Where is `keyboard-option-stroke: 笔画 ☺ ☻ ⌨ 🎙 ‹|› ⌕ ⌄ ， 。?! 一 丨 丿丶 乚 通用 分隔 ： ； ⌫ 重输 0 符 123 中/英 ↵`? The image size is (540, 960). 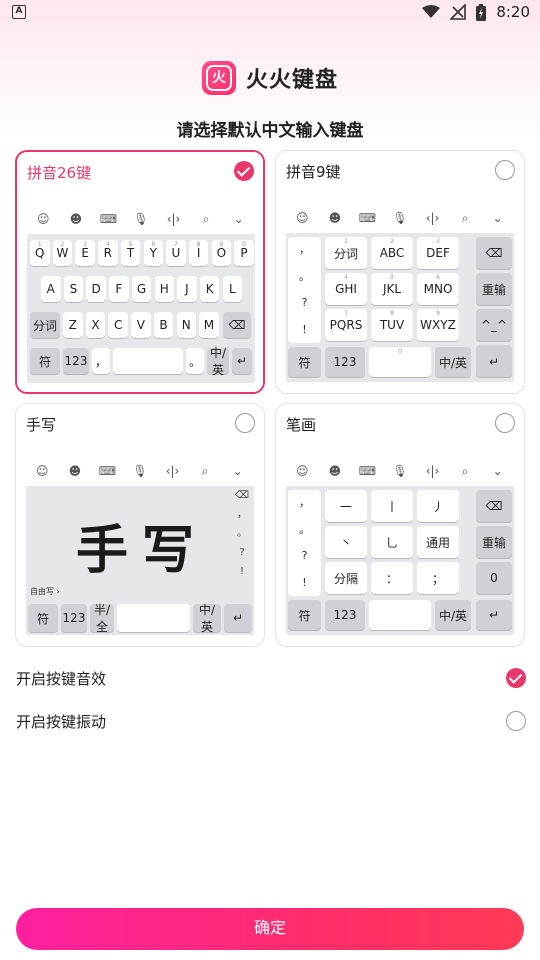 keyboard-option-stroke: 笔画 ☺ ☻ ⌨ 🎙 ‹|› ⌕ ⌄ ， 。?! 一 丨 丿丶 乚 通用 分隔 ： ； ⌫ 重输 0 符 123 中/英 ↵ is located at coordinates (400, 525).